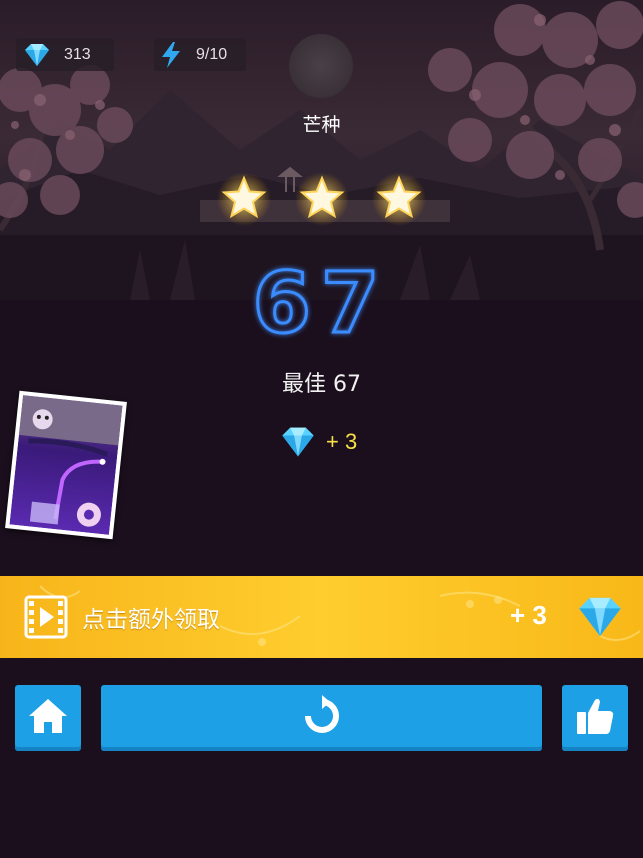 Image resolution: width=643 pixels, height=858 pixels. Describe the element at coordinates (66, 465) in the screenshot. I see `share-thumbnail` at that location.